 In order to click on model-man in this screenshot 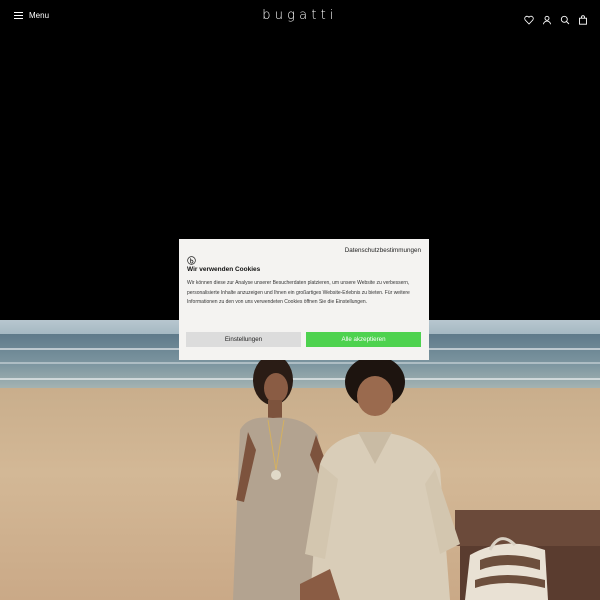, I will do `click(380, 478)`.